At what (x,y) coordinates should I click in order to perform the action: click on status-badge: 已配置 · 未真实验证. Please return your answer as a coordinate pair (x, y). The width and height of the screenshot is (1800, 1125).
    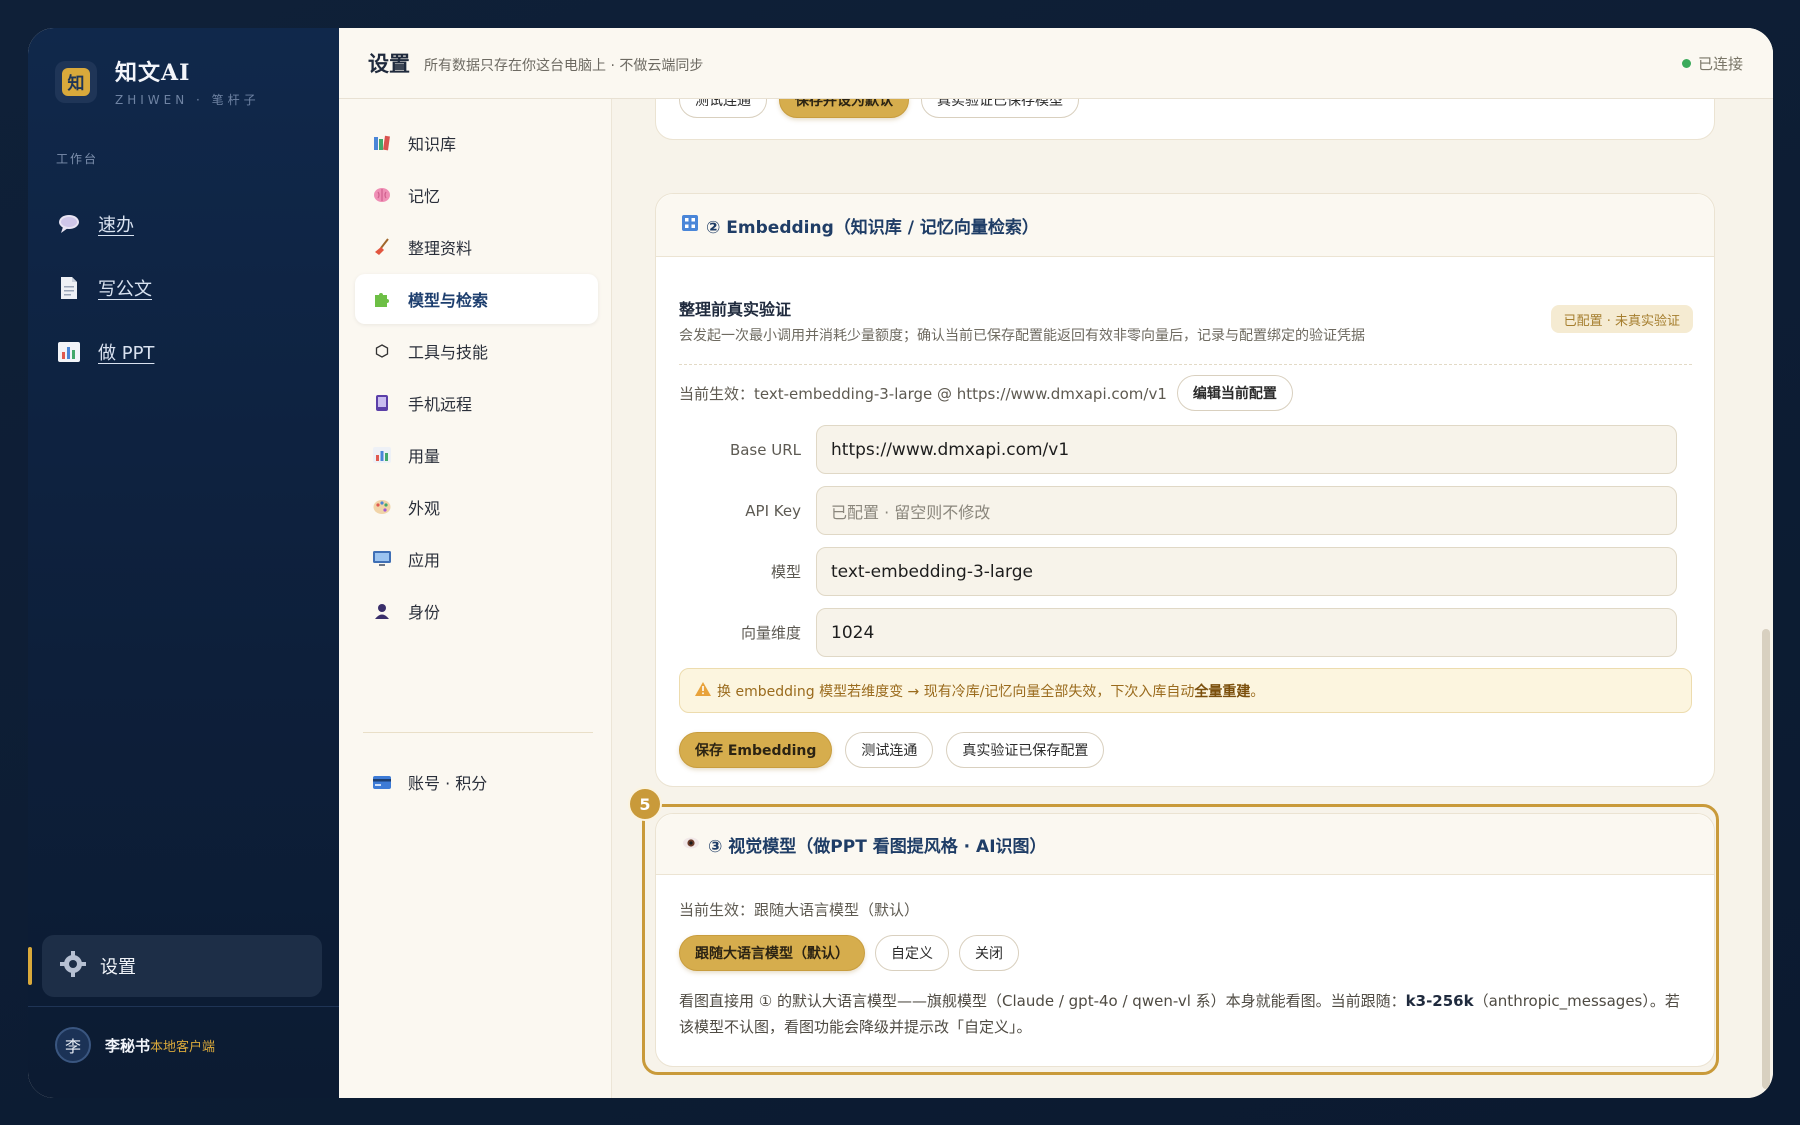
    Looking at the image, I should click on (1621, 319).